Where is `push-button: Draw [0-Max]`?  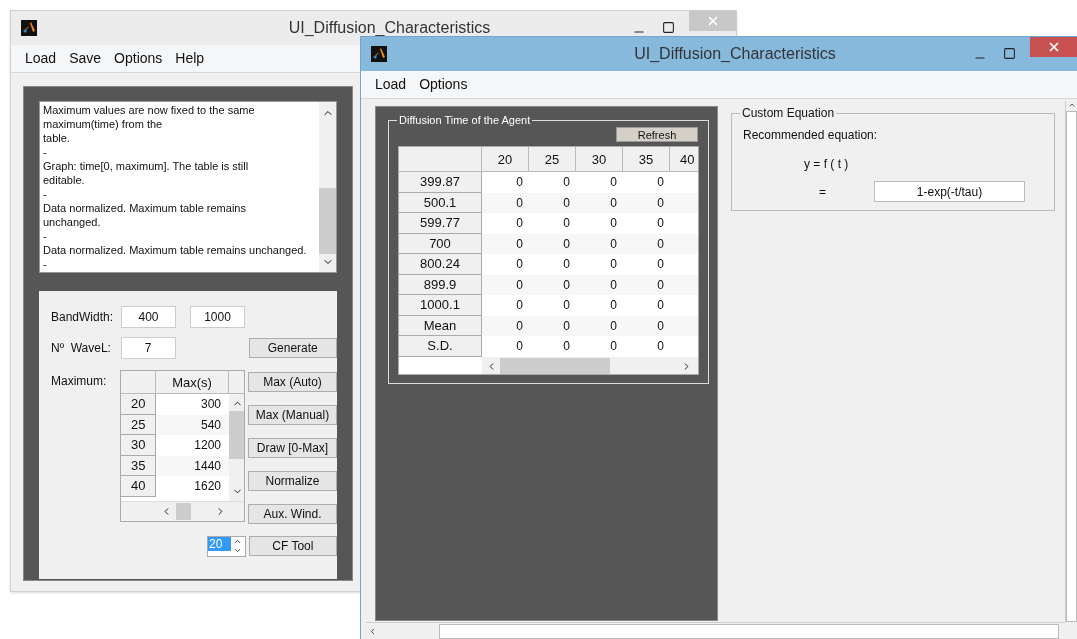
push-button: Draw [0-Max] is located at coordinates (292, 448).